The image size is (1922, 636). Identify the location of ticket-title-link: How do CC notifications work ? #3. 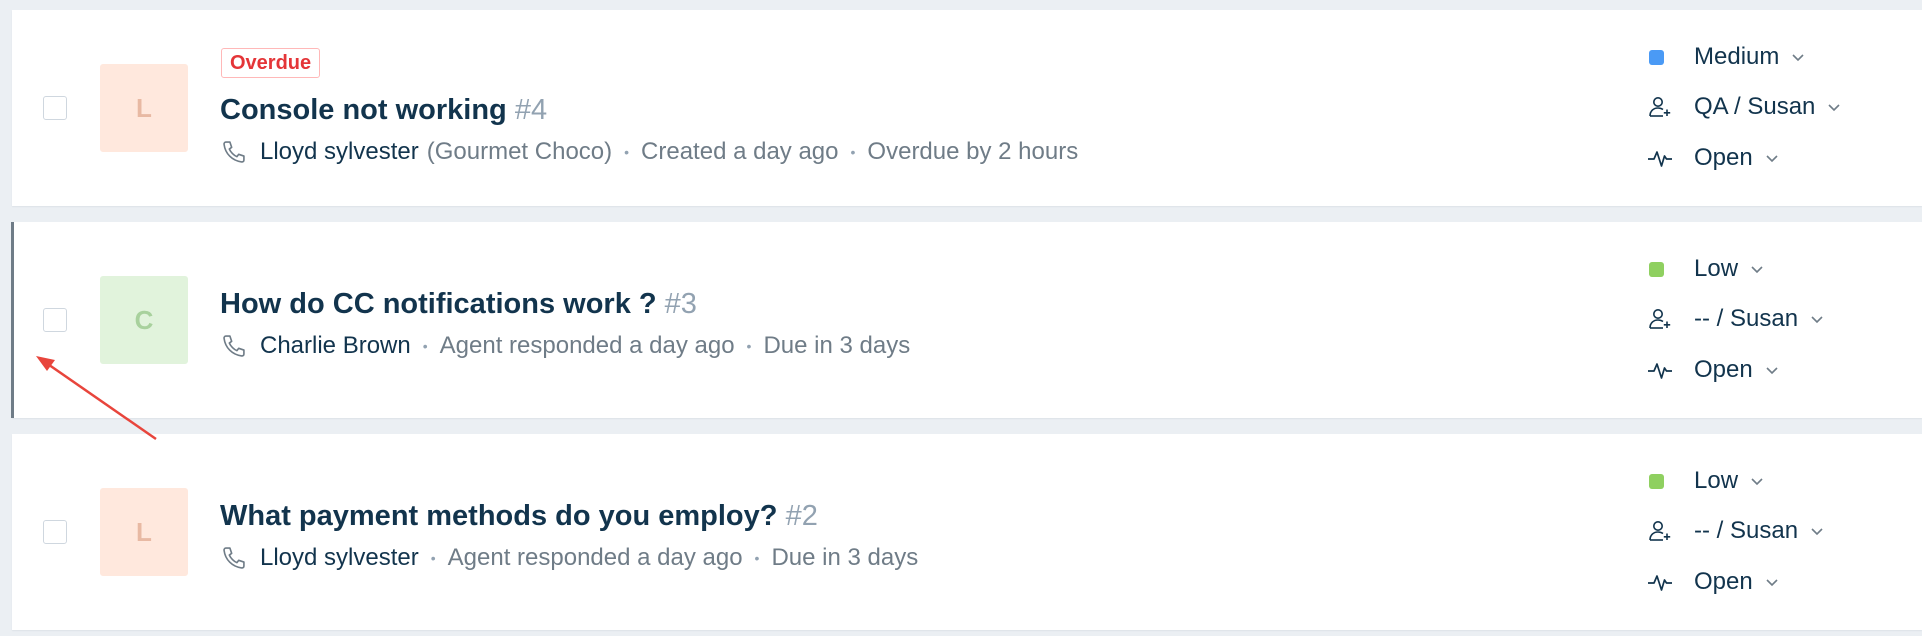
(458, 304).